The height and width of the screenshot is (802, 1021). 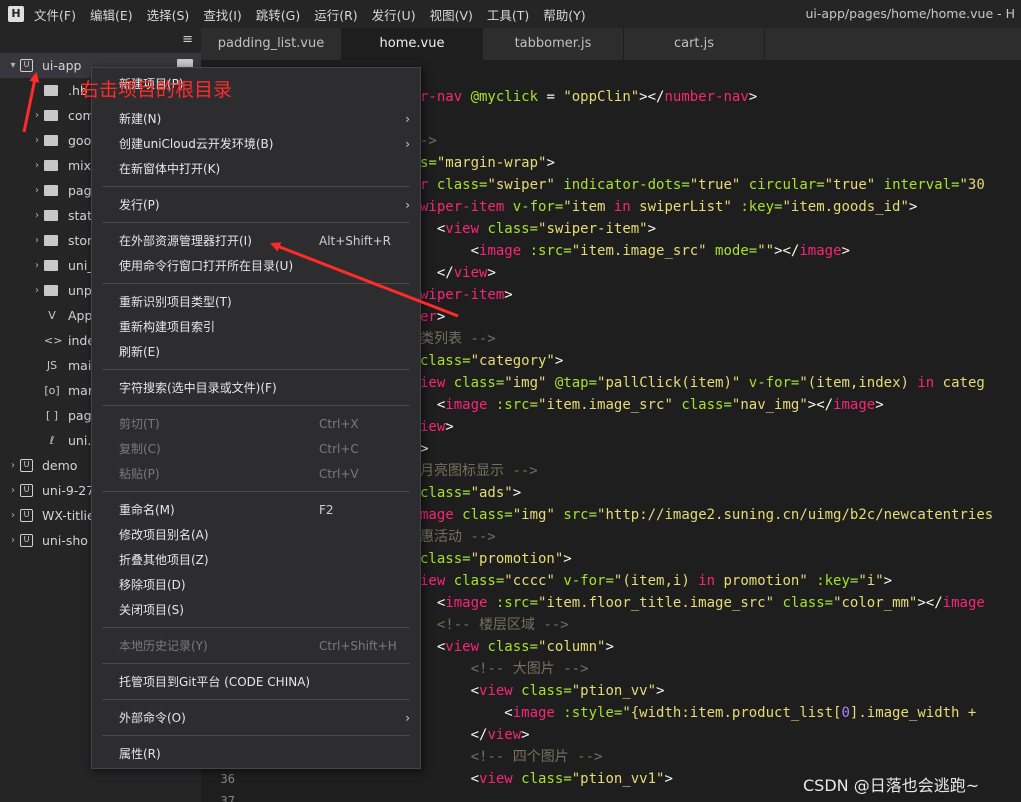 I want to click on code-line: 类列表 -->, so click(x=458, y=339).